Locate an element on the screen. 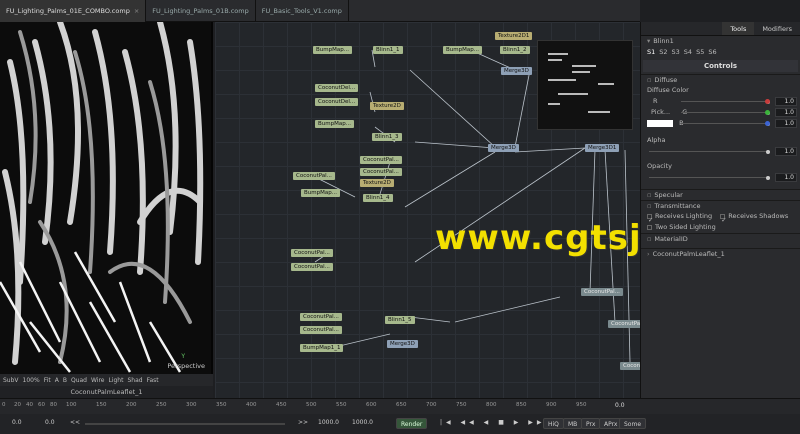  scroll-left-icon: << is located at coordinates (75, 422).